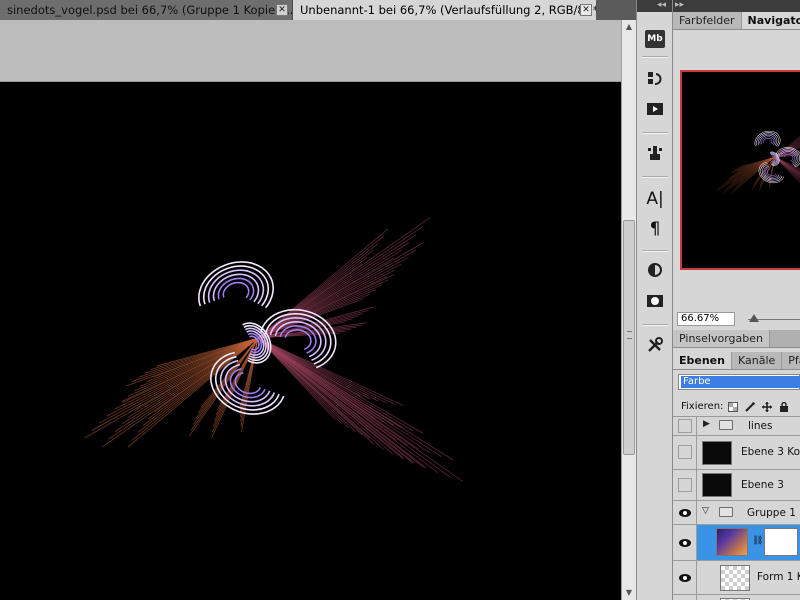 This screenshot has width=800, height=600. What do you see at coordinates (655, 199) in the screenshot?
I see `character-icon: A|` at bounding box center [655, 199].